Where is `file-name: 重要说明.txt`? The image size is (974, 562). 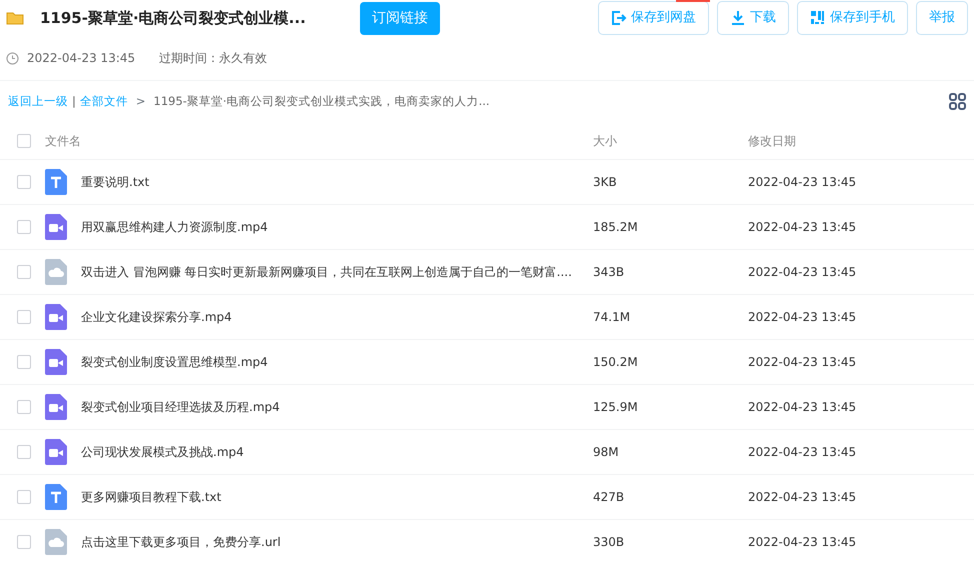
file-name: 重要说明.txt is located at coordinates (115, 182).